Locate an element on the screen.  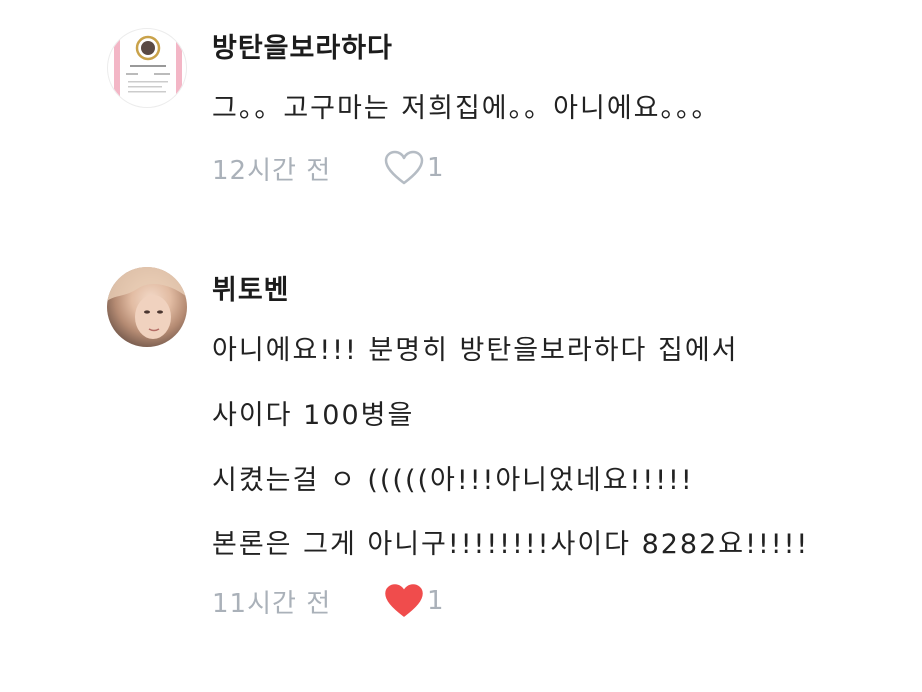
comment-meta: 11시간 전 1 is located at coordinates (328, 601).